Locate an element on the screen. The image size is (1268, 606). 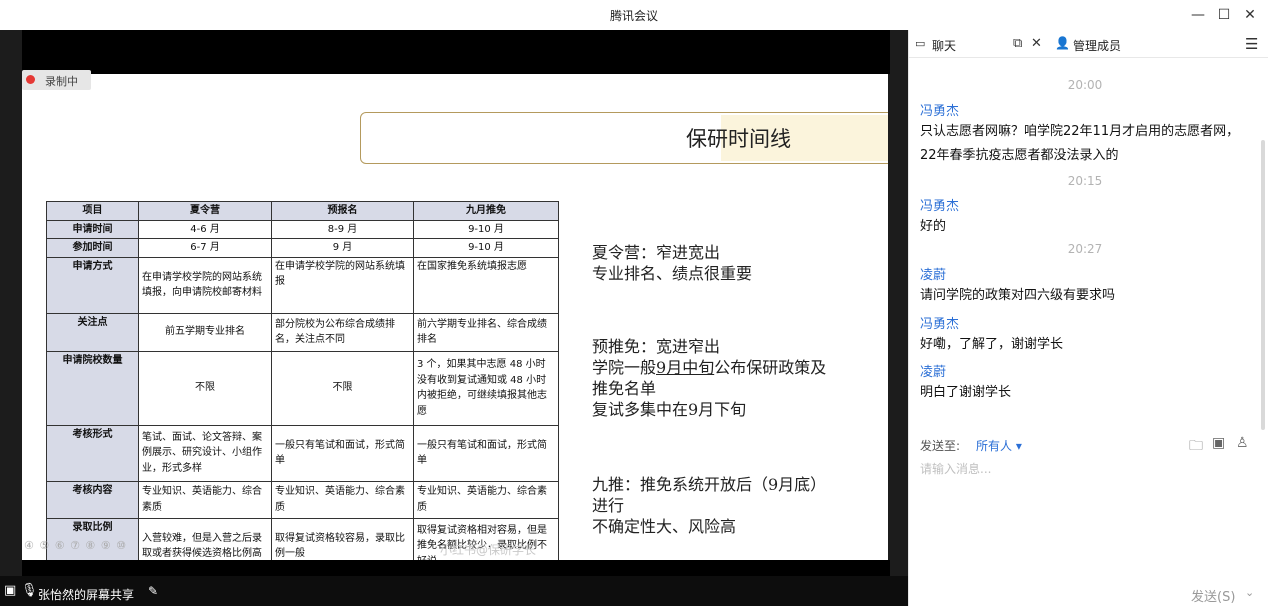
table-header: 预报名 is located at coordinates (342, 211).